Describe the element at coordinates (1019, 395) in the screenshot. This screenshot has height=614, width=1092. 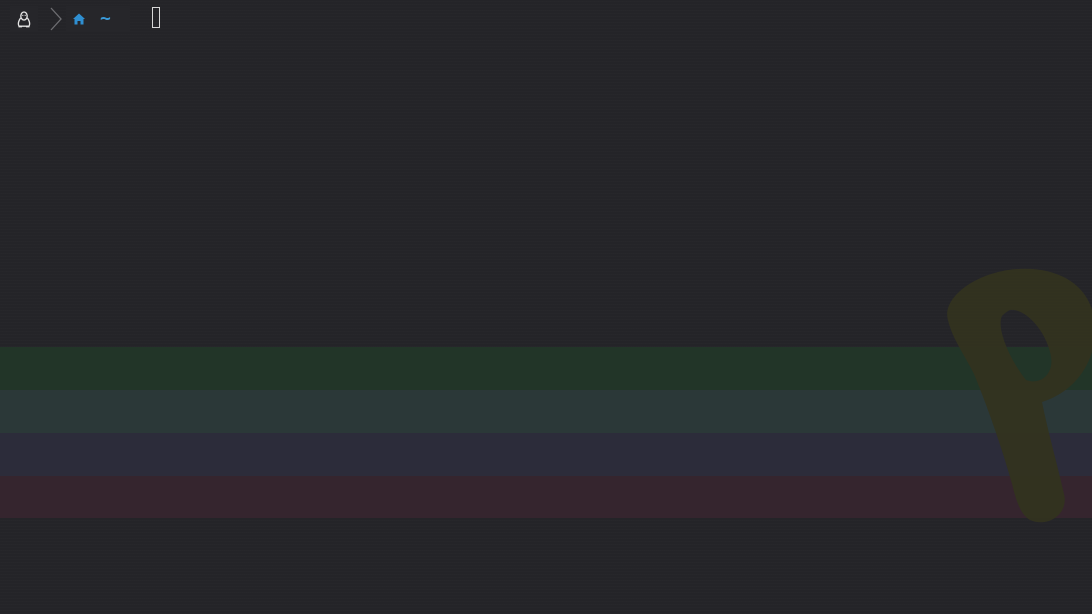
I see `p-logo-watermark-icon` at that location.